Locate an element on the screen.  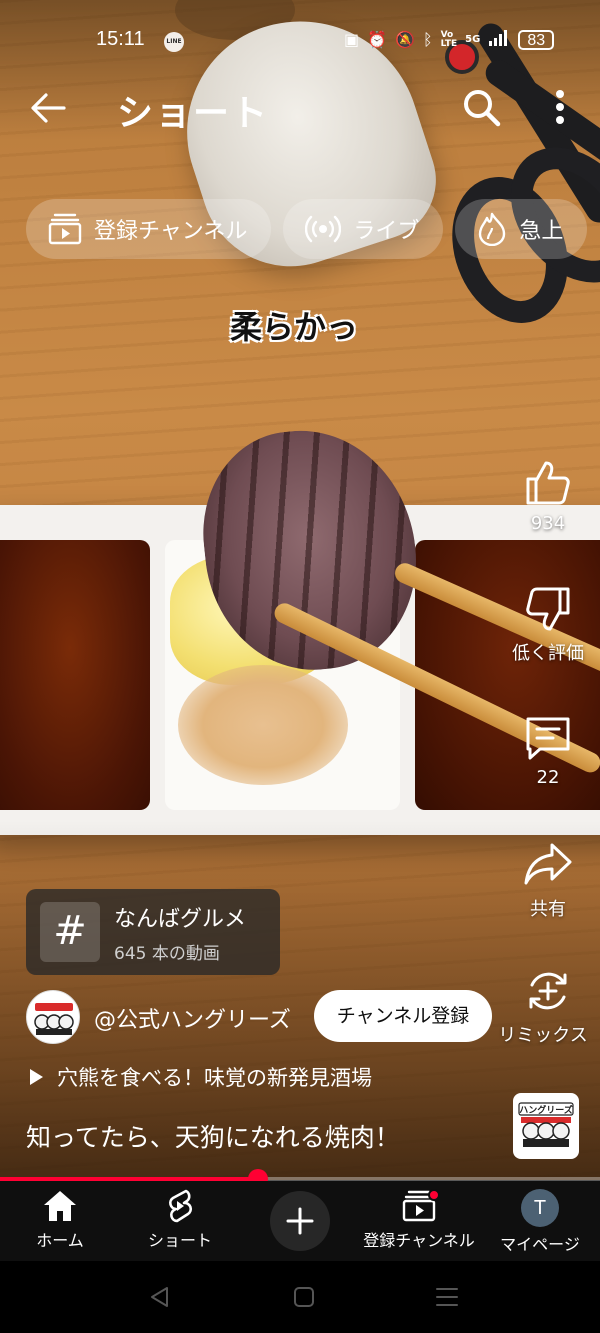
hungrys-logo: ハングリーズ is located at coordinates (546, 1124).